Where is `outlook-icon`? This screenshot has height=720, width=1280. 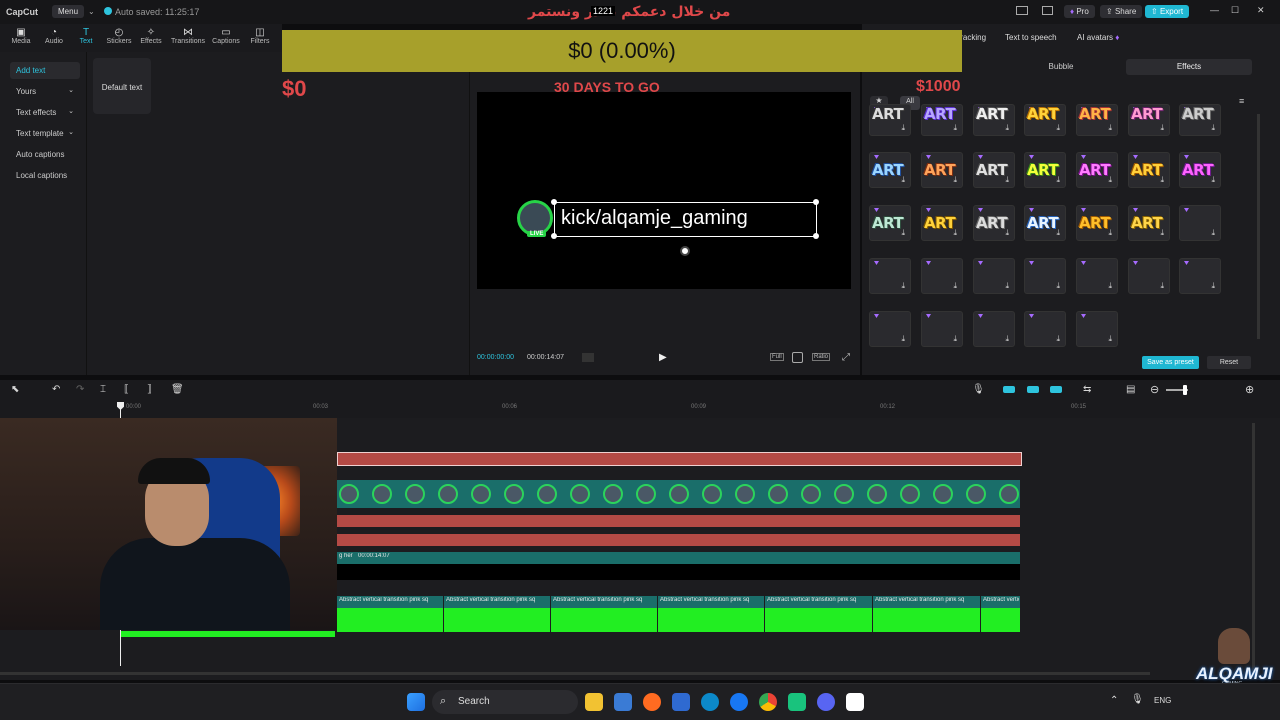 outlook-icon is located at coordinates (681, 702).